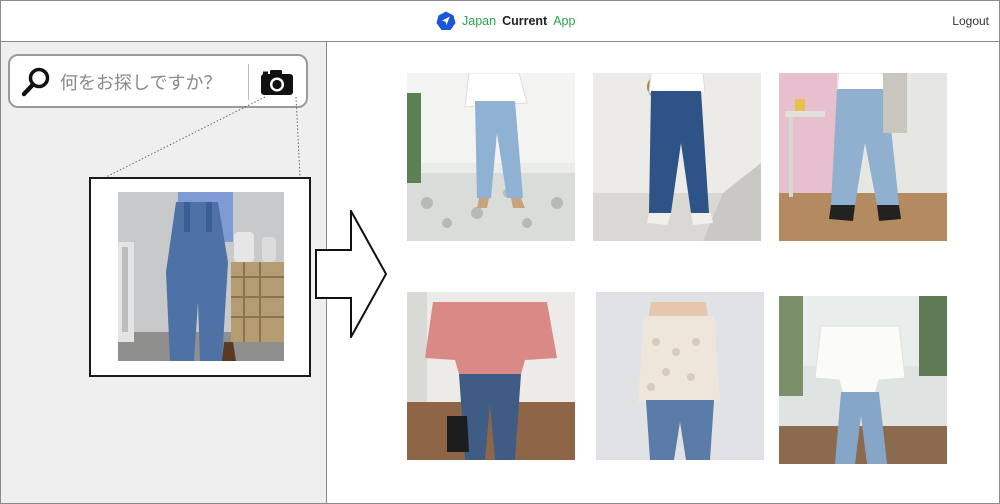 The width and height of the screenshot is (1000, 504). What do you see at coordinates (970, 21) in the screenshot?
I see `logout-link: Logout` at bounding box center [970, 21].